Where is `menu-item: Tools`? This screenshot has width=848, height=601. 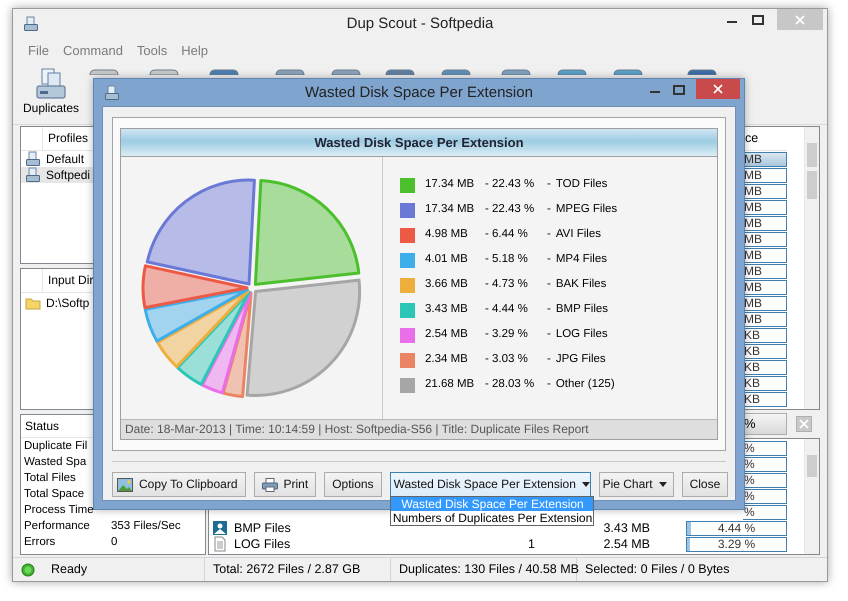 menu-item: Tools is located at coordinates (152, 51).